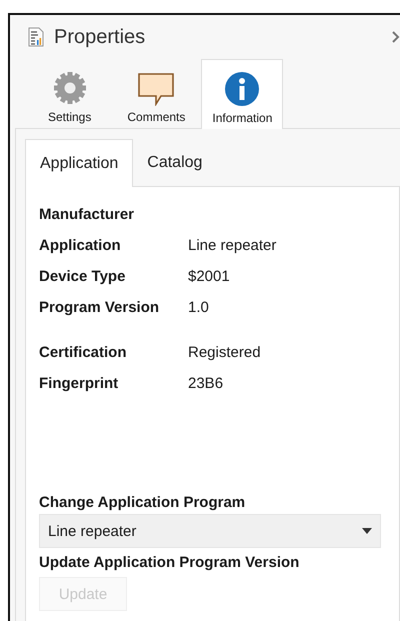  I want to click on speech-bubble-icon, so click(156, 89).